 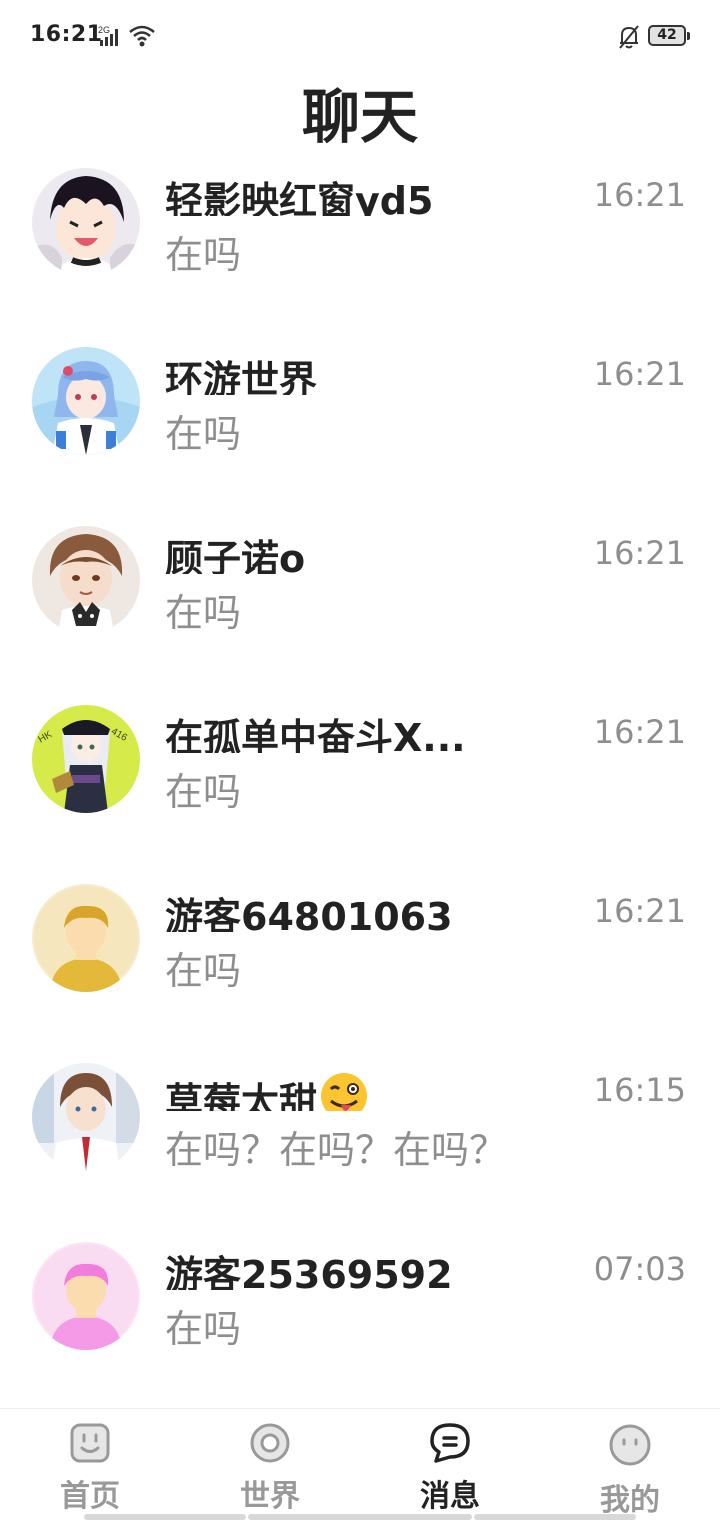 I want to click on chat-name: 游客64801063, so click(x=309, y=913).